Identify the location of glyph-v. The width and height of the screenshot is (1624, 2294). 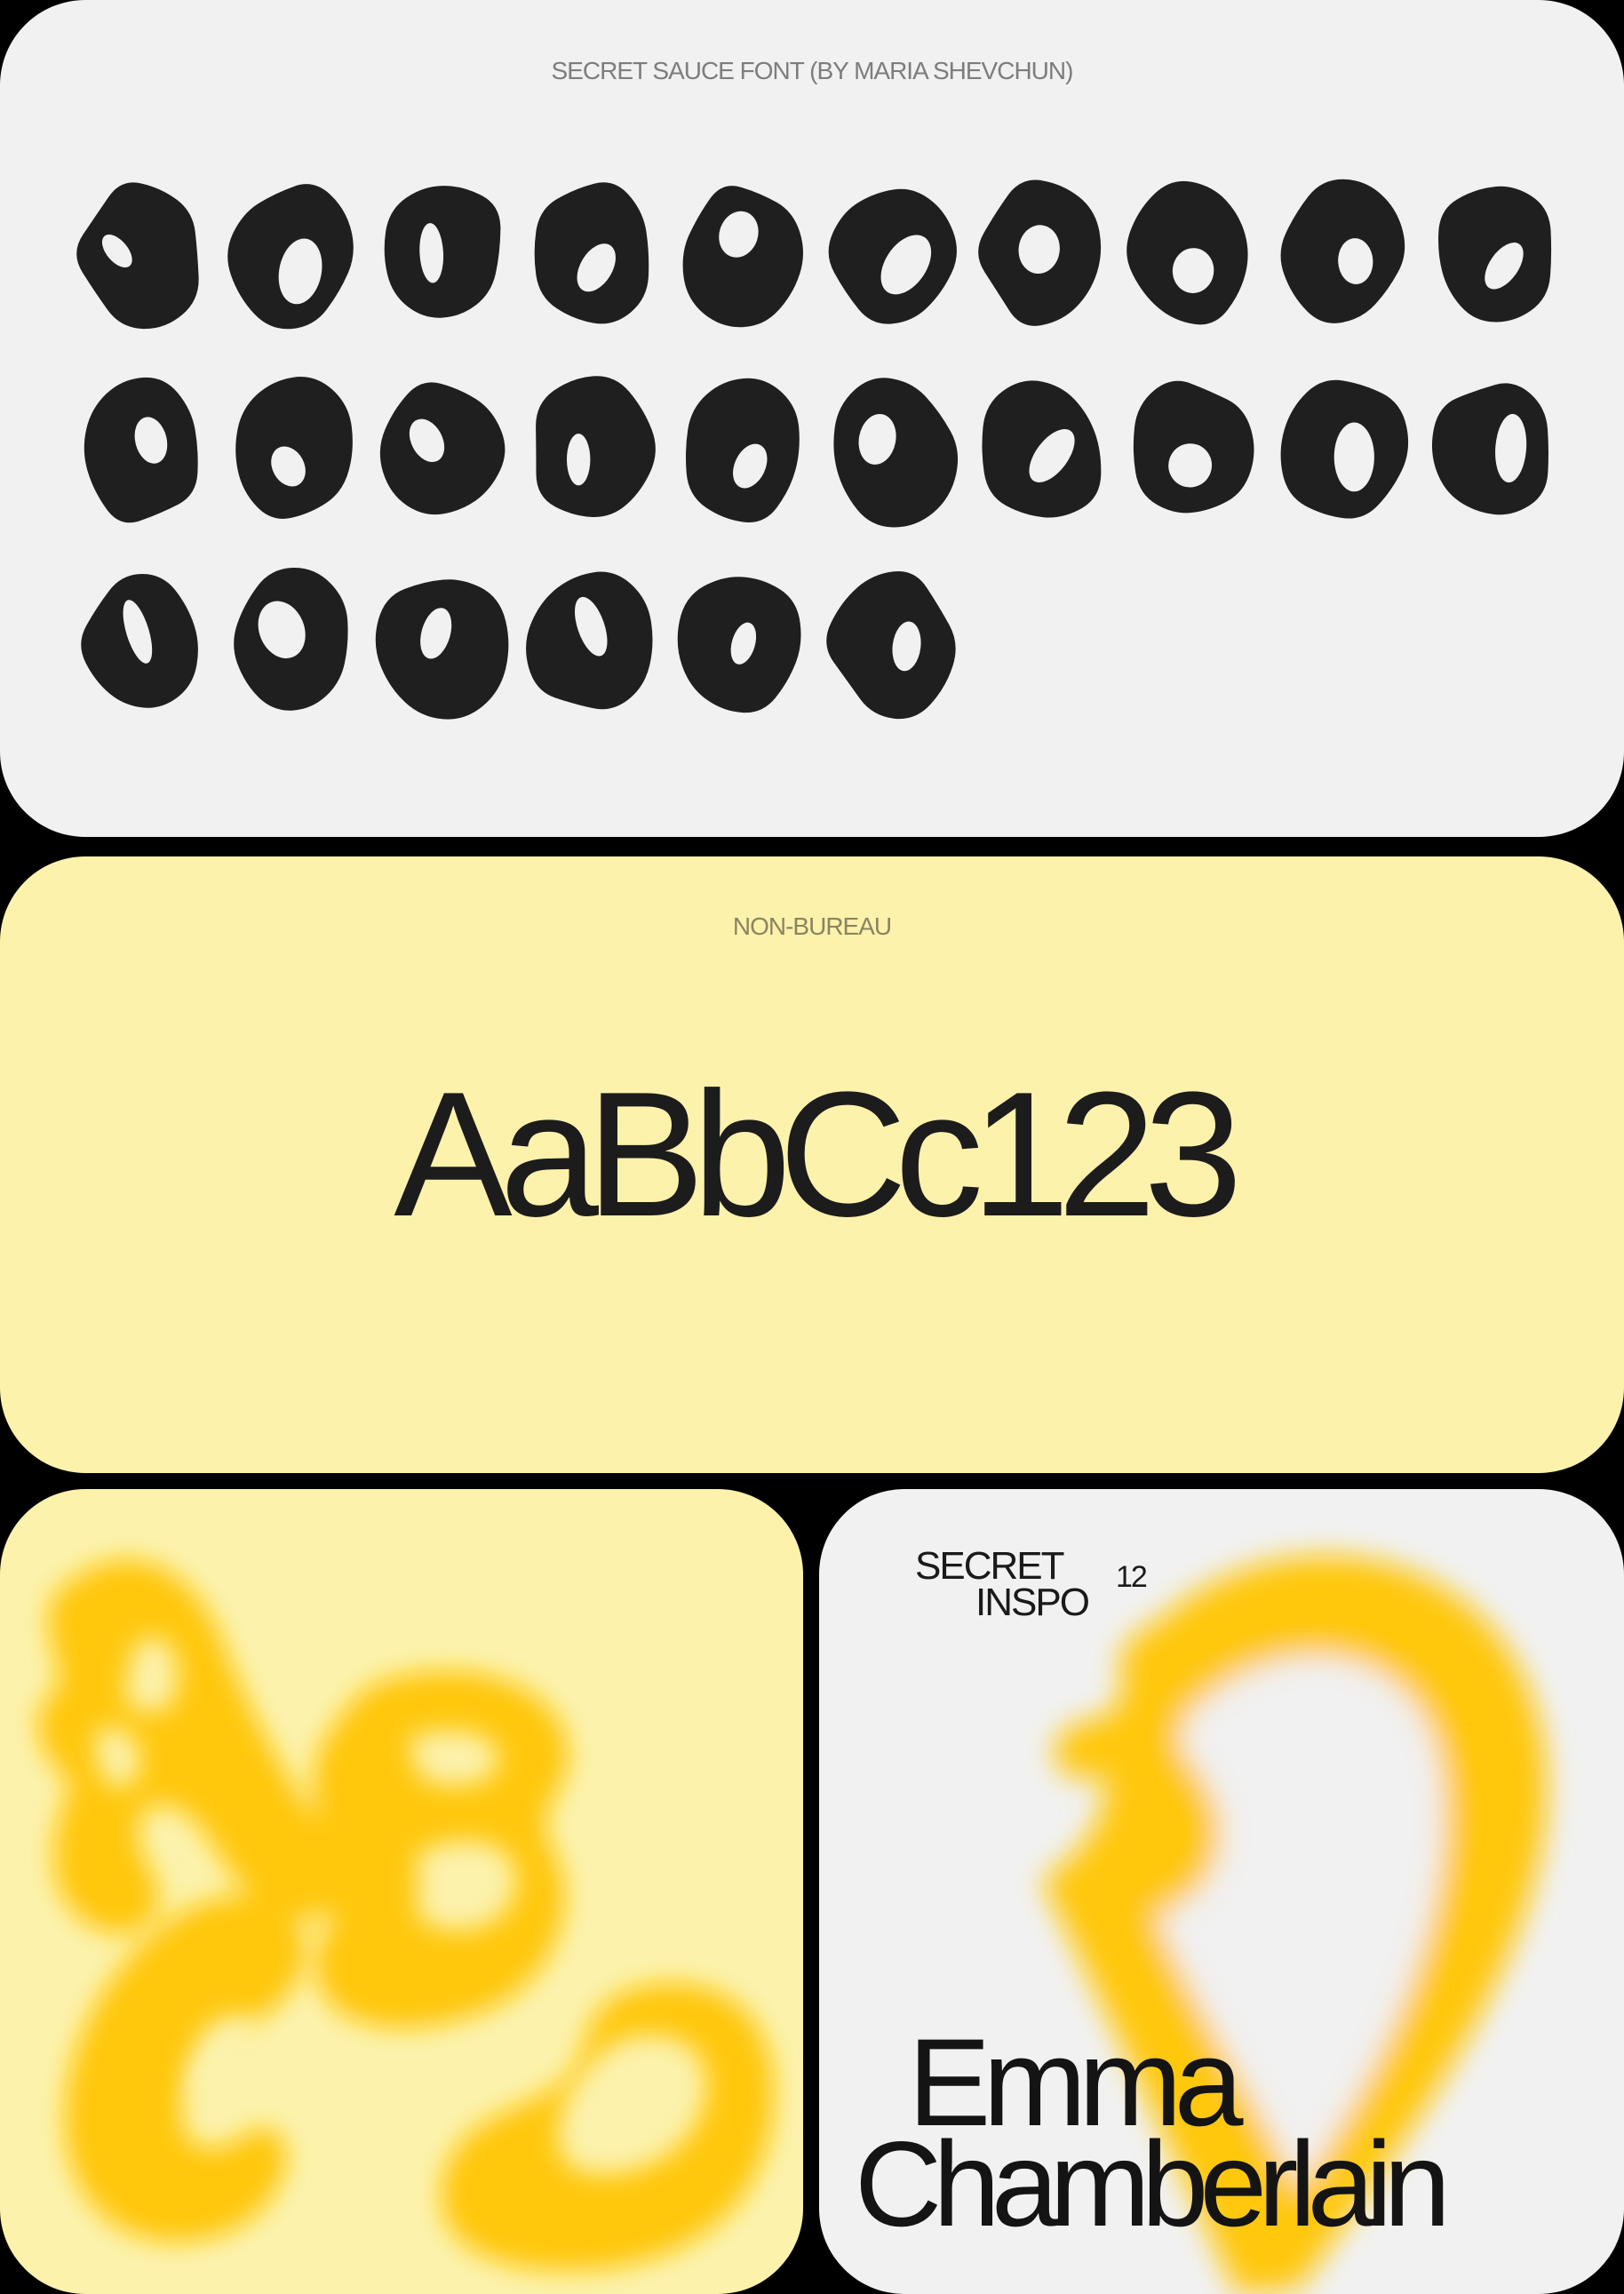
(291, 639).